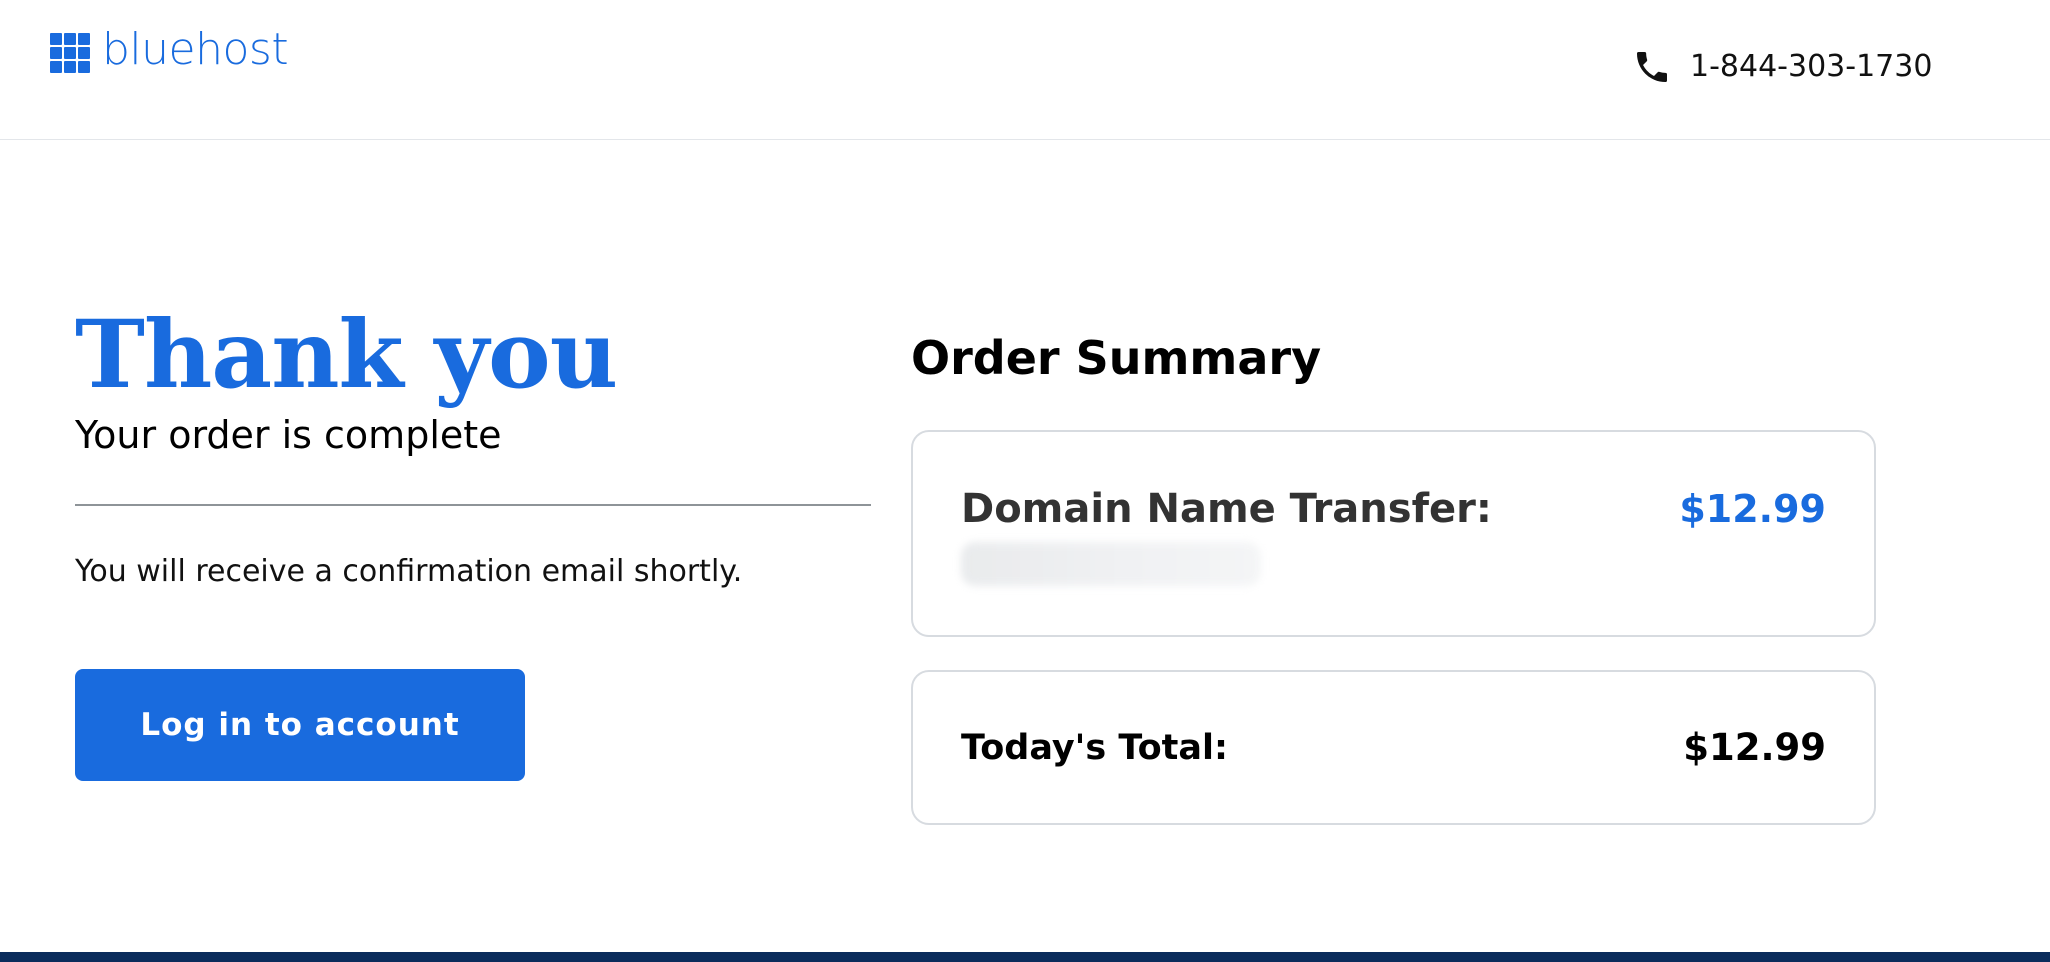  I want to click on order-total-card: Today's Total: $12.99, so click(1393, 747).